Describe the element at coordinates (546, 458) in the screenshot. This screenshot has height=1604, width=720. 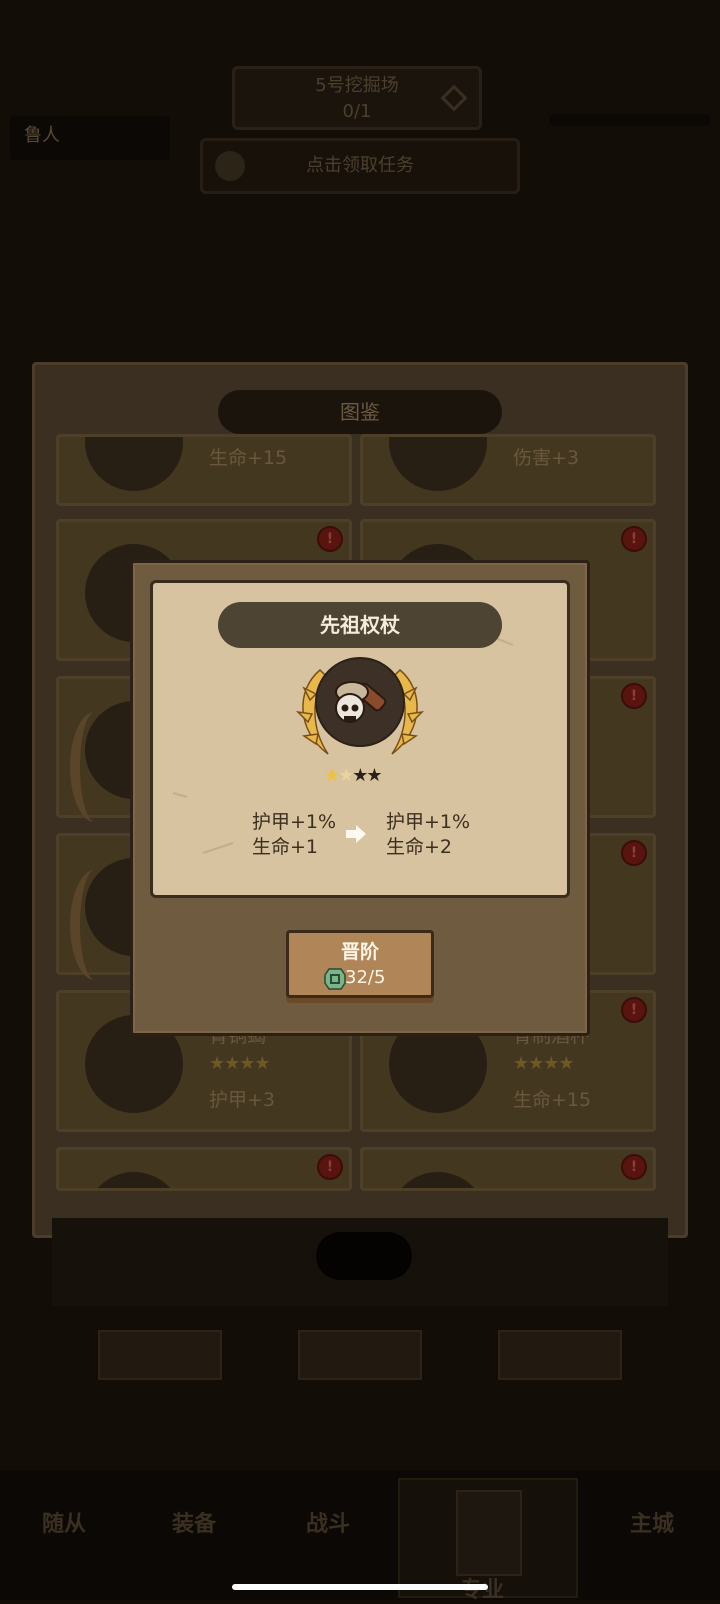
I see `card-stat: 伤害+3` at that location.